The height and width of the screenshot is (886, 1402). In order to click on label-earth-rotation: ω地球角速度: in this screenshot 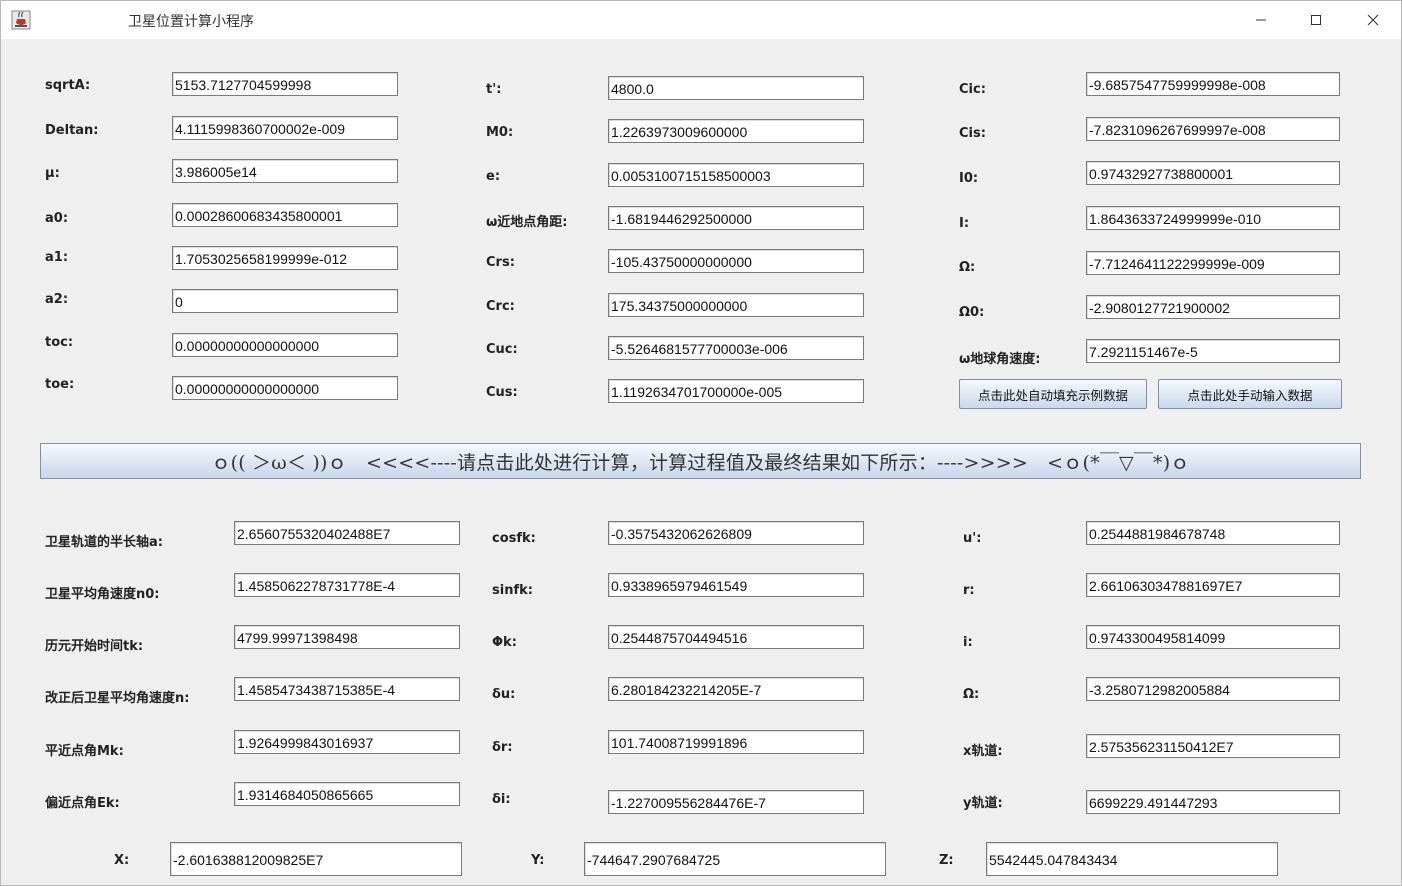, I will do `click(1000, 359)`.